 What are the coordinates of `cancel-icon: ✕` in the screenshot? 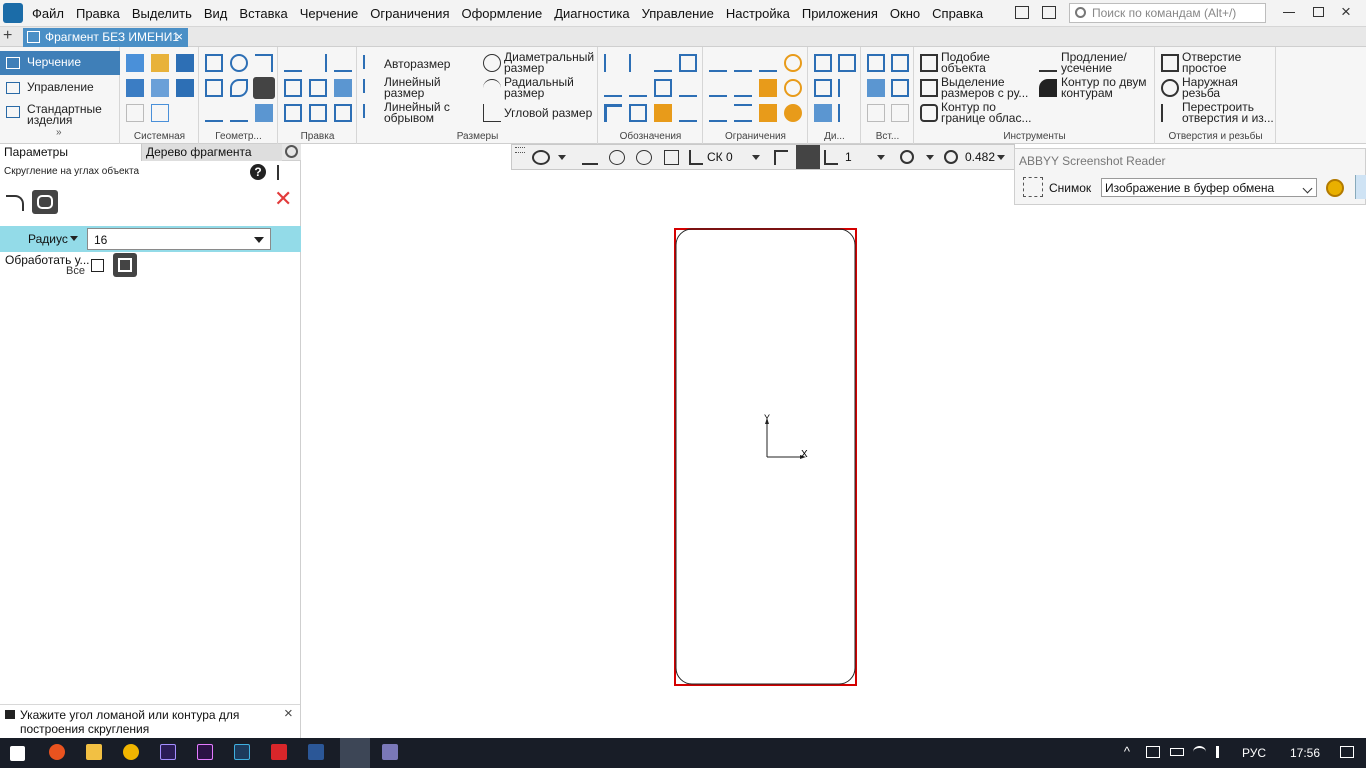 It's located at (283, 199).